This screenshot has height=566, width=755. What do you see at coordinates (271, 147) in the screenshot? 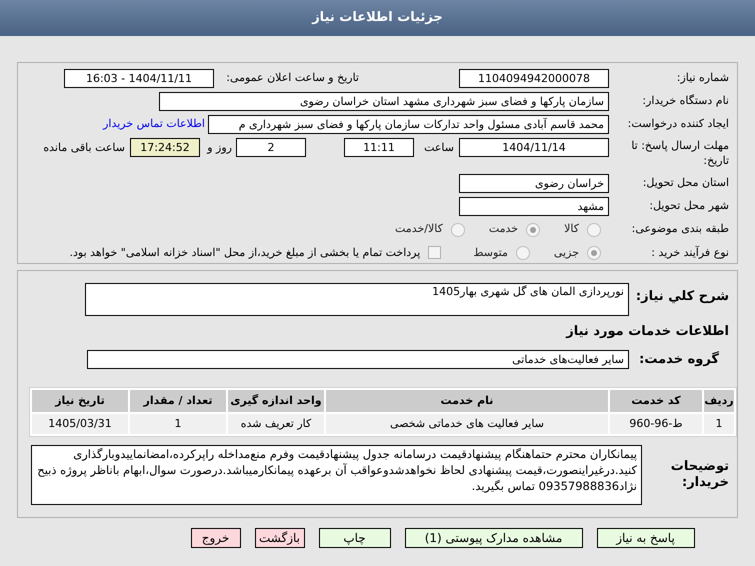
I see `days-field: 2` at bounding box center [271, 147].